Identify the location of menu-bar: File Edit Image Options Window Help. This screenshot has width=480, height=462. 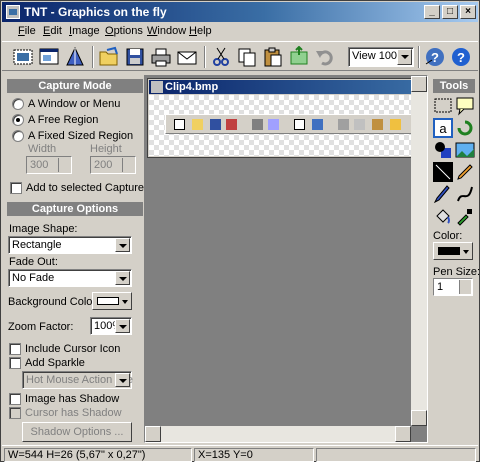
(240, 31).